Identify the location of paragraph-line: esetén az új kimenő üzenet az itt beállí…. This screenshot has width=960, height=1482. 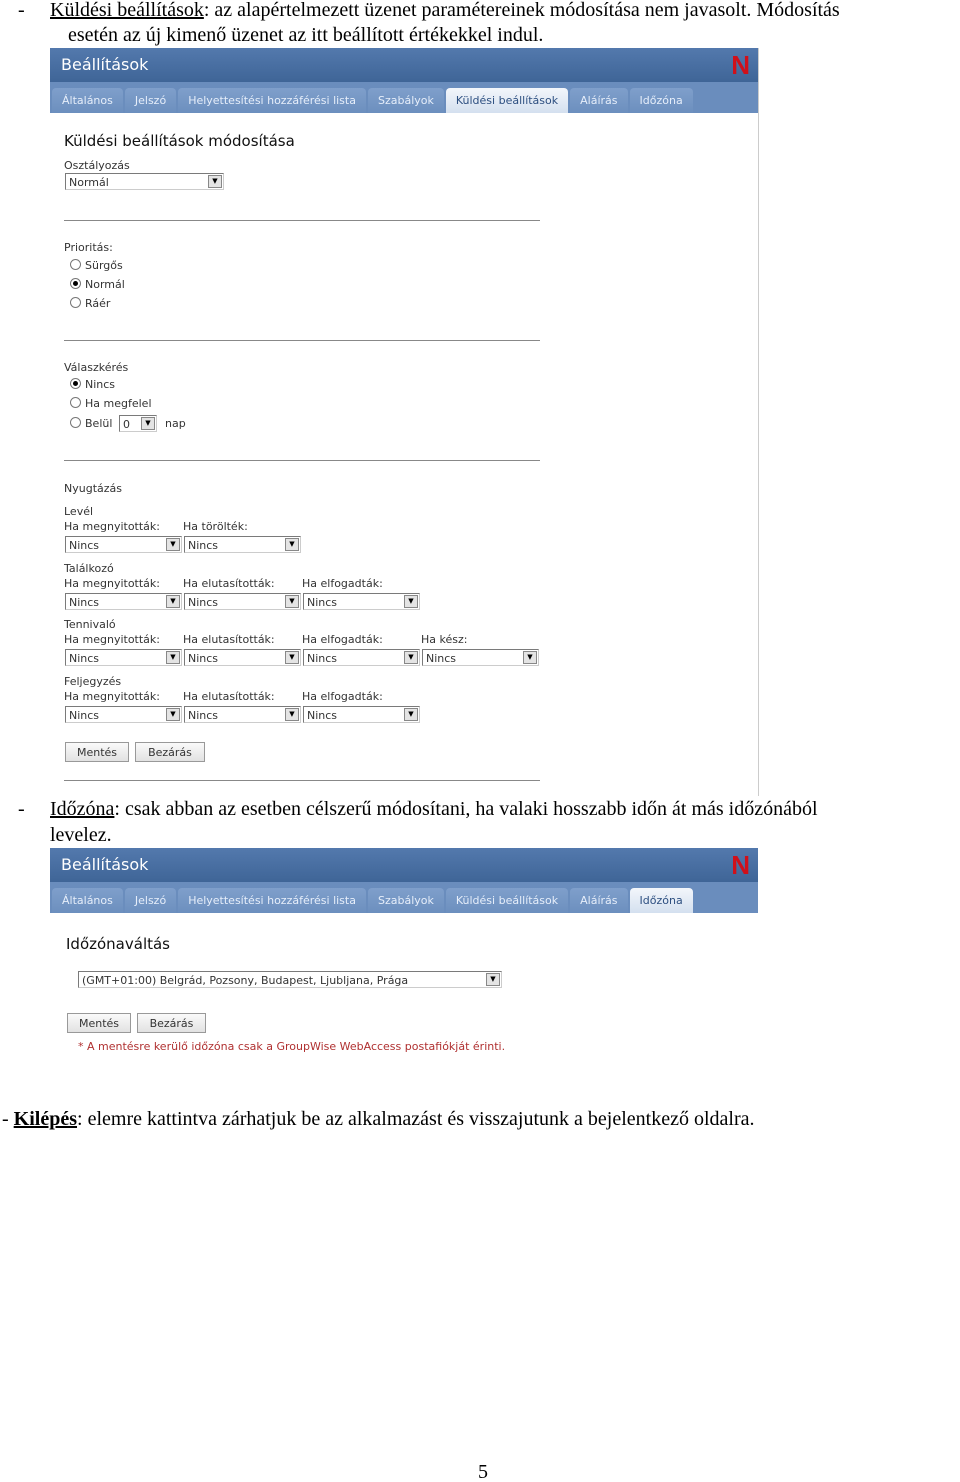
(306, 35).